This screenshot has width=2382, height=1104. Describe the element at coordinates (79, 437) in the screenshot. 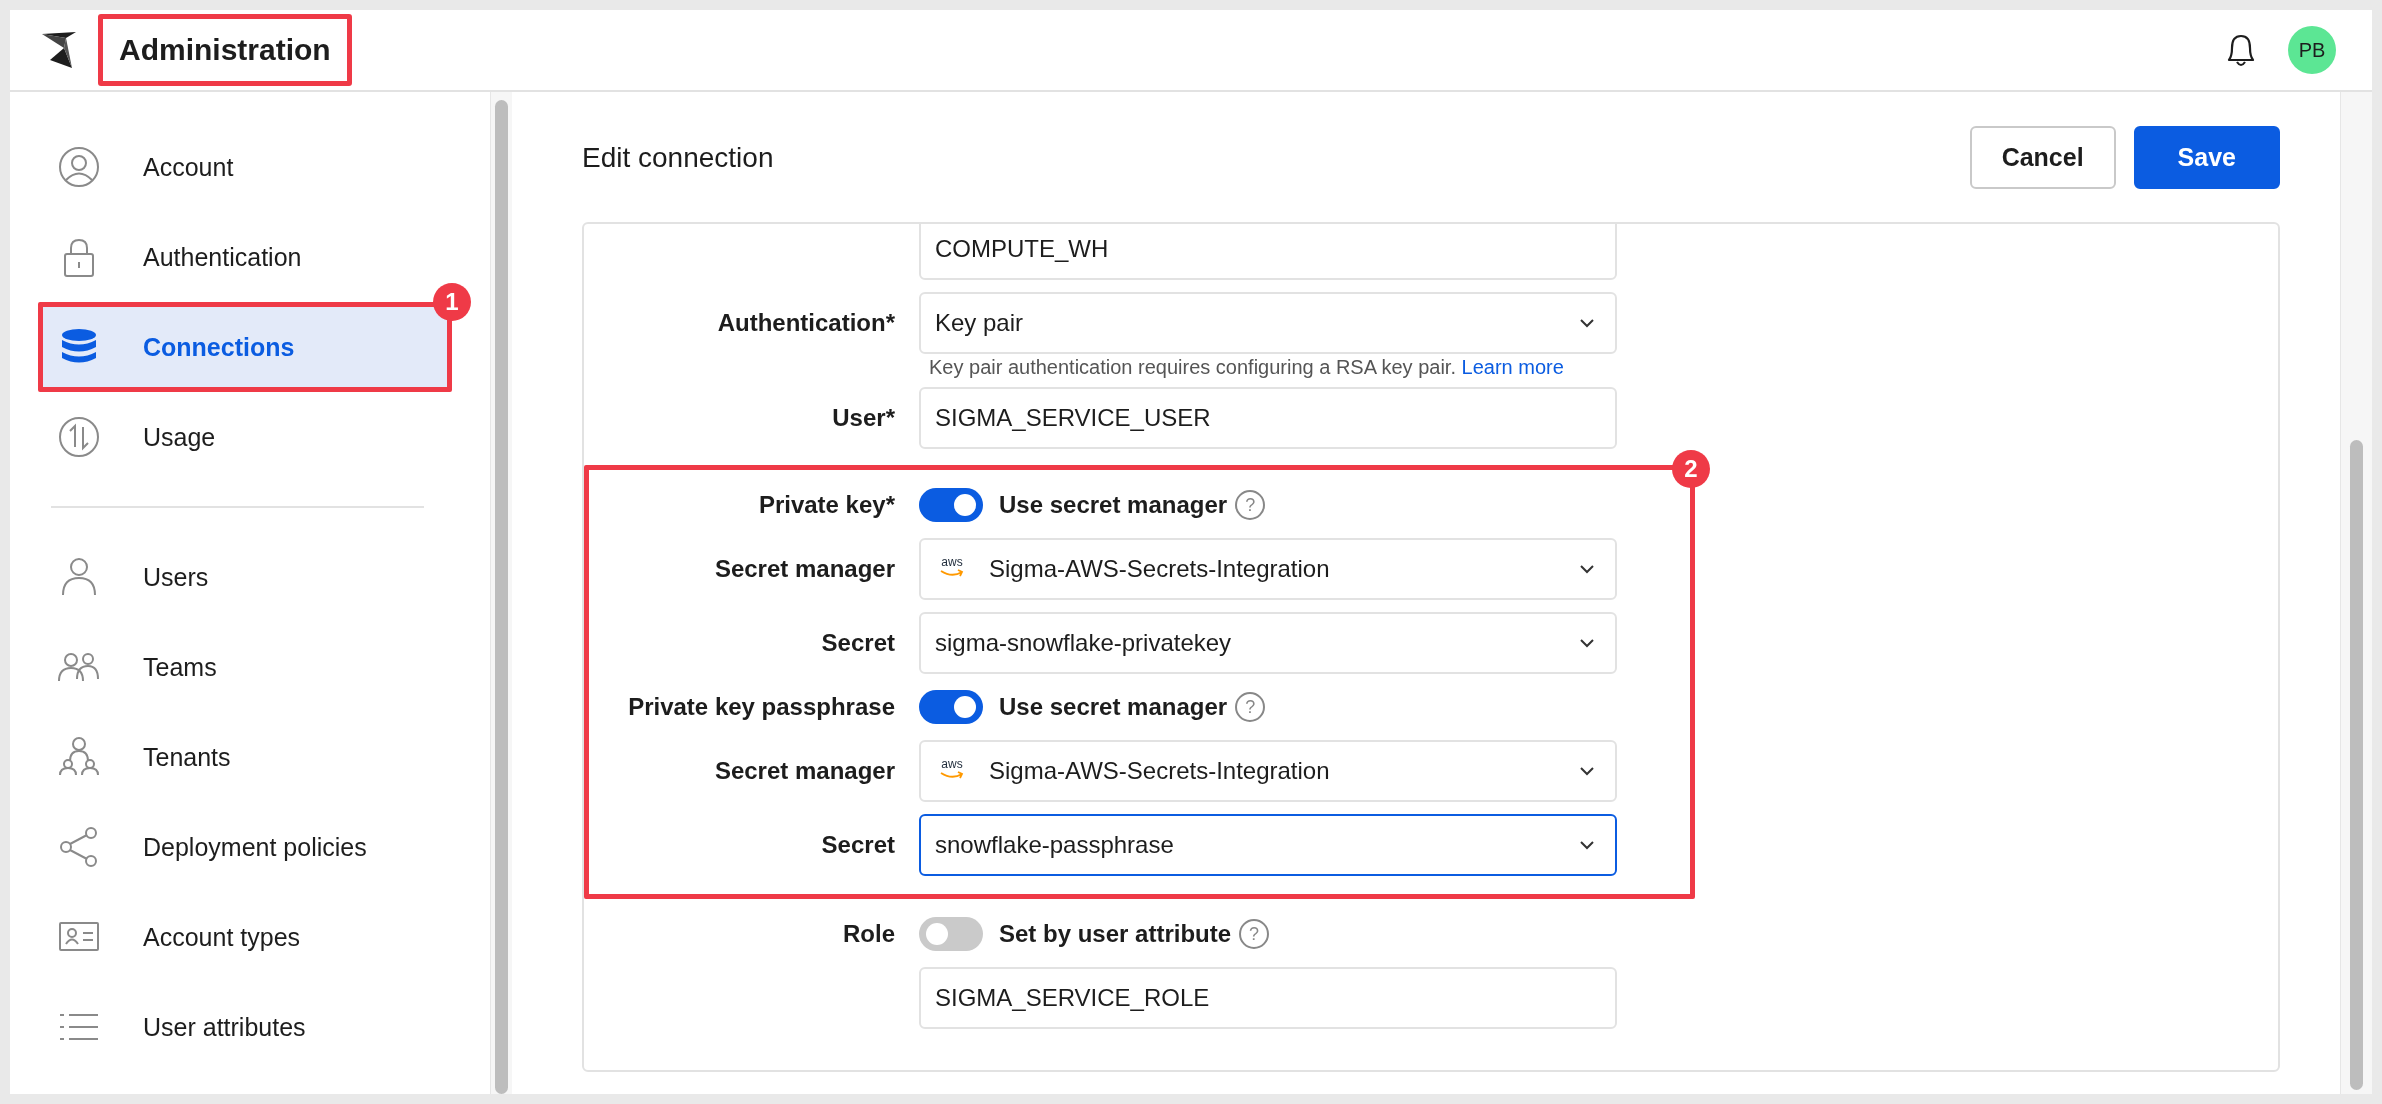

I see `up-down-arrows-icon` at that location.